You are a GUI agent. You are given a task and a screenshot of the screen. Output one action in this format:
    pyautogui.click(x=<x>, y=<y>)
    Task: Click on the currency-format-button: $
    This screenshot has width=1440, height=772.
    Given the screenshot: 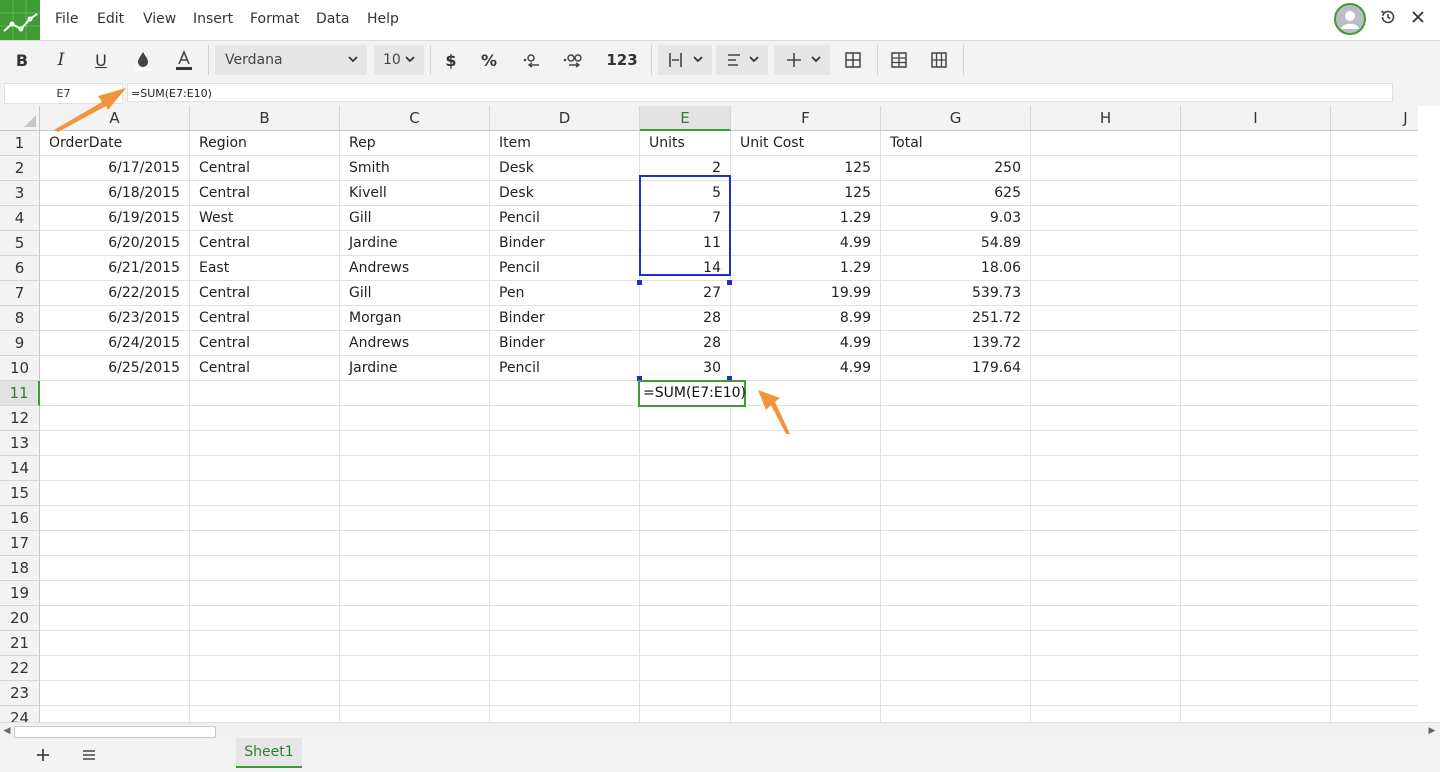 What is the action you would take?
    pyautogui.click(x=451, y=60)
    